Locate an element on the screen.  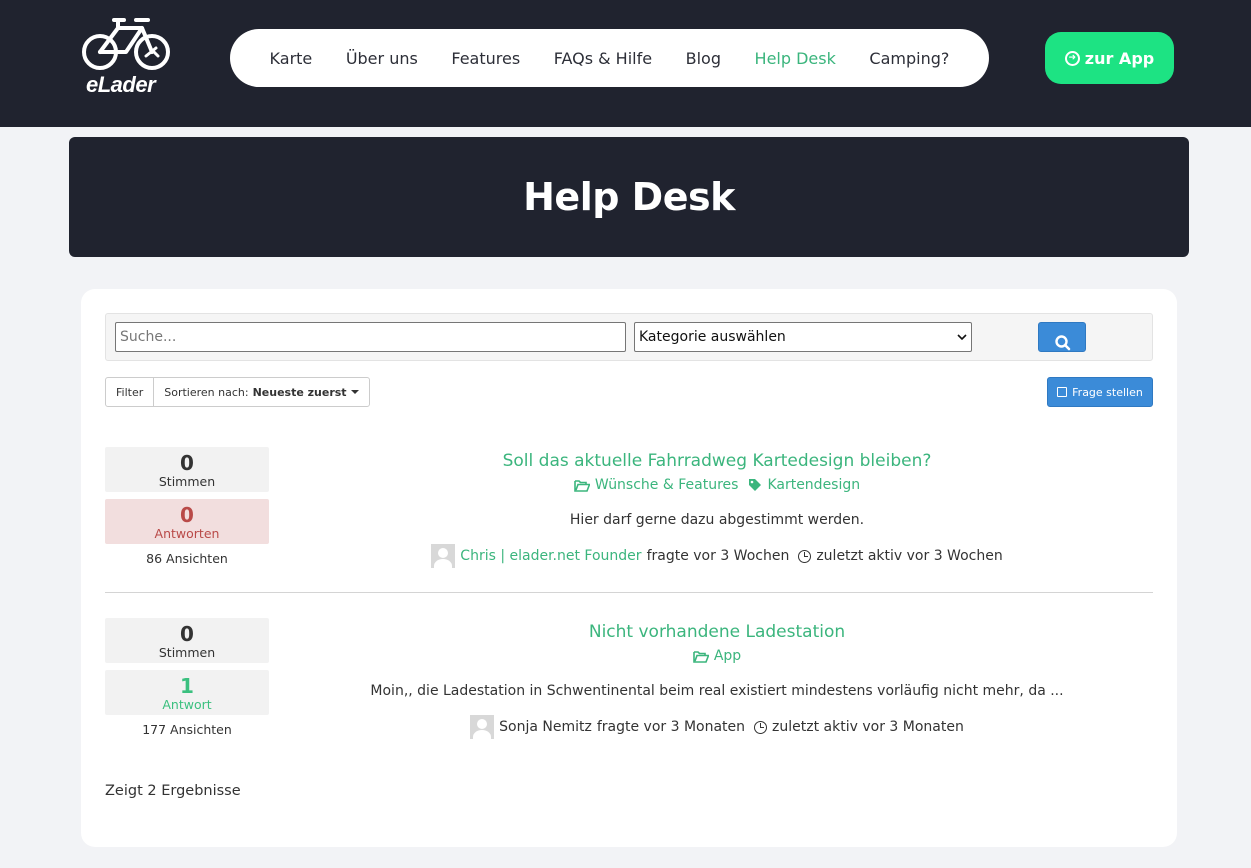
asked-time: fragte vor 3 Wochen is located at coordinates (718, 556).